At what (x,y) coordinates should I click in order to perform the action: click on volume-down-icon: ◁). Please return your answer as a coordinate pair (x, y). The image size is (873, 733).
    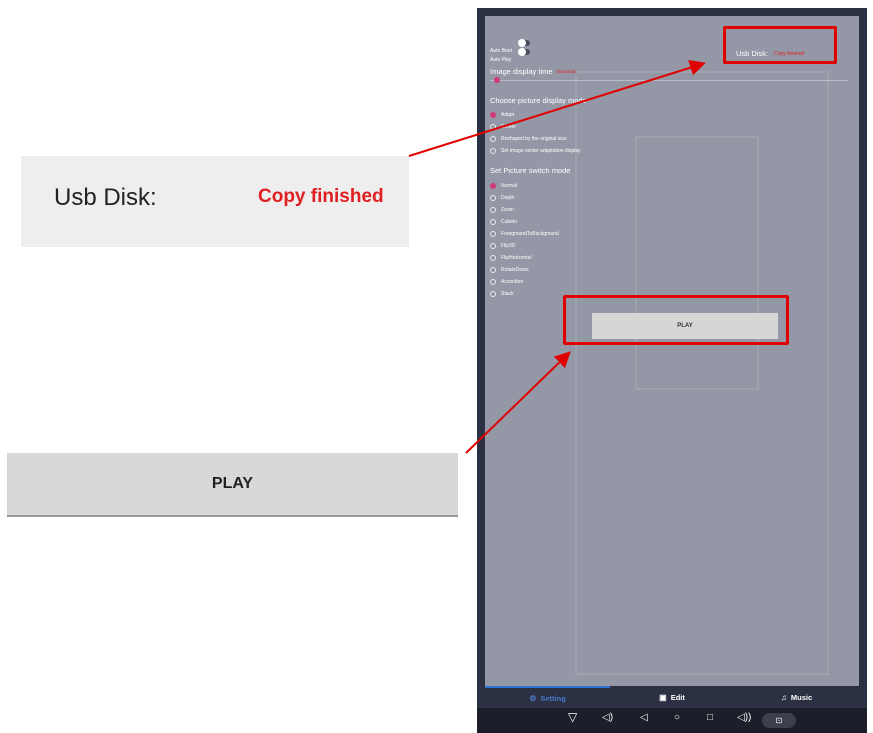
    Looking at the image, I should click on (607, 717).